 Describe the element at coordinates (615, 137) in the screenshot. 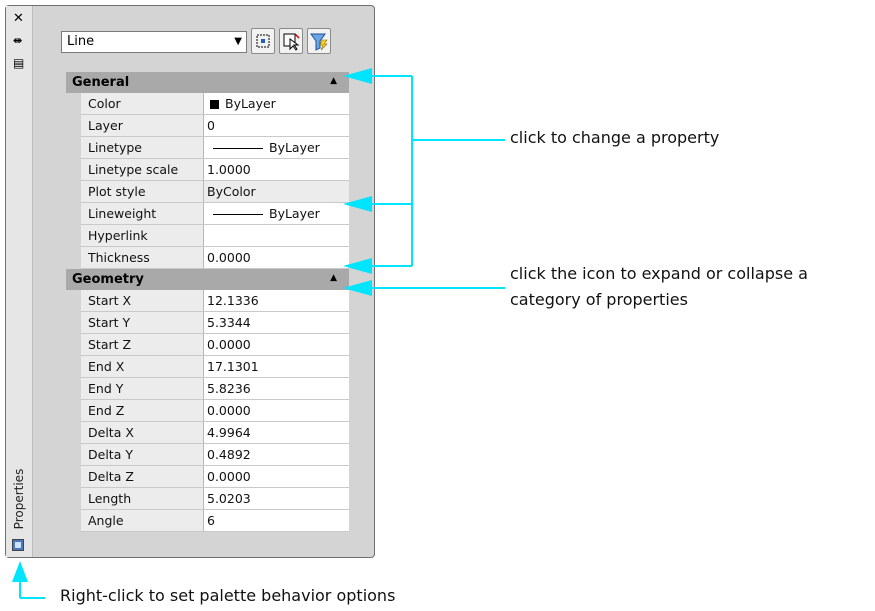

I see `callout-change-property: click to change a property` at that location.